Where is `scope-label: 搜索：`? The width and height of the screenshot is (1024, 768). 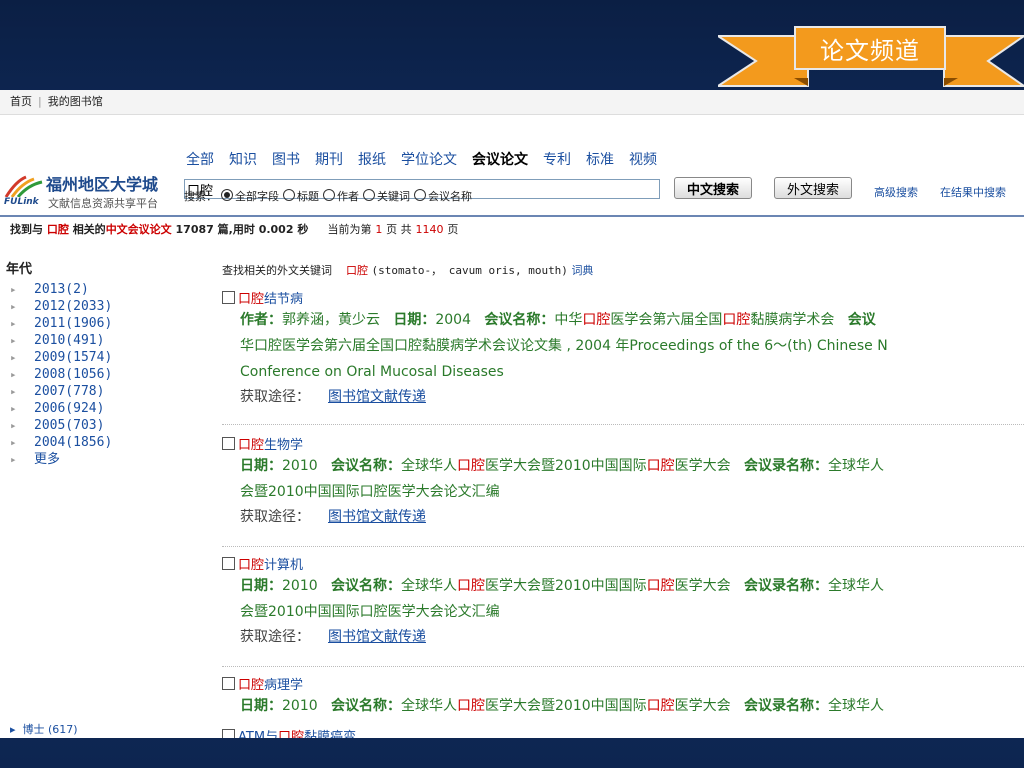 scope-label: 搜索： is located at coordinates (200, 196).